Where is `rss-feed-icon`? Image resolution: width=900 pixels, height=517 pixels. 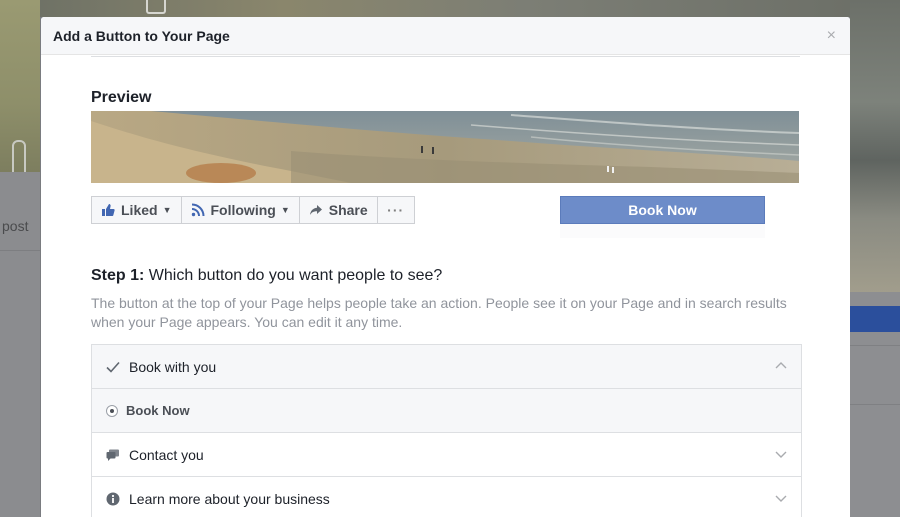
rss-feed-icon is located at coordinates (198, 210).